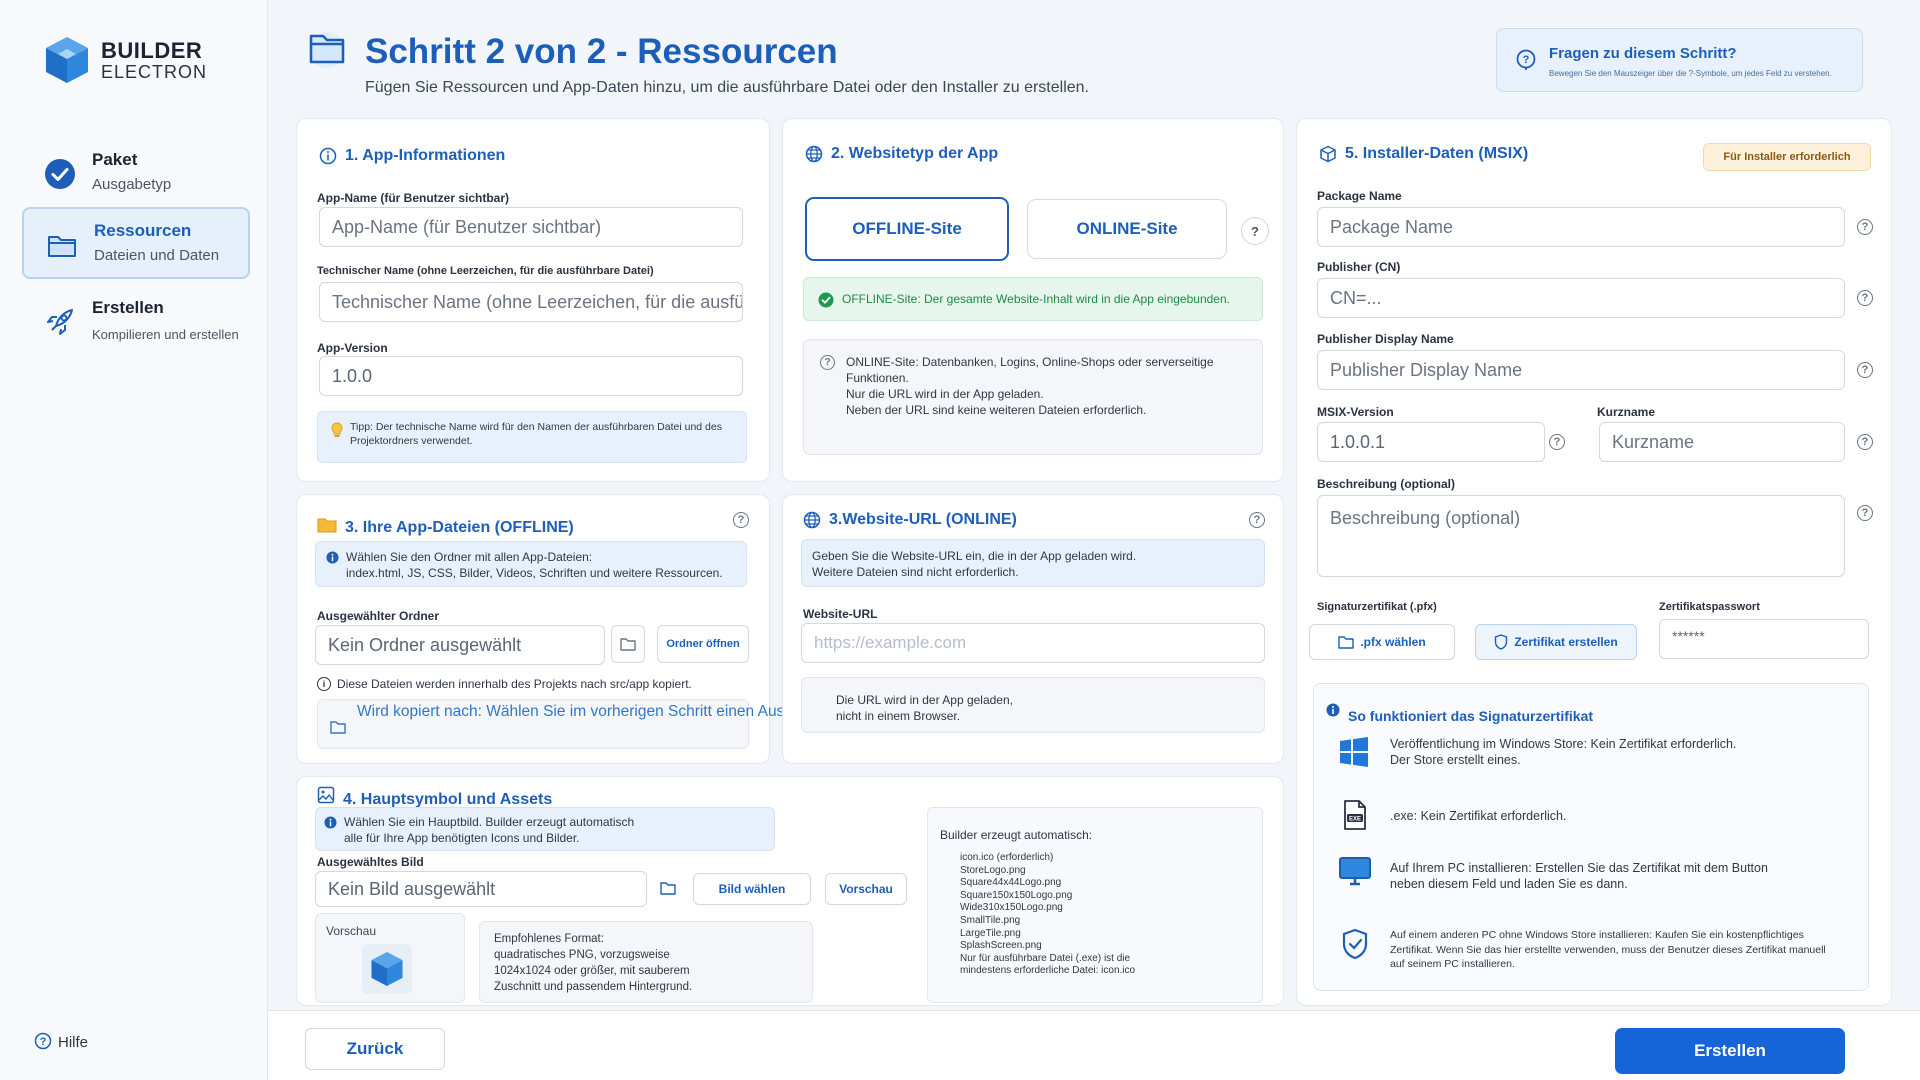  What do you see at coordinates (1471, 716) in the screenshot?
I see `cert-info-title: So funktioniert das Signaturzertifikat` at bounding box center [1471, 716].